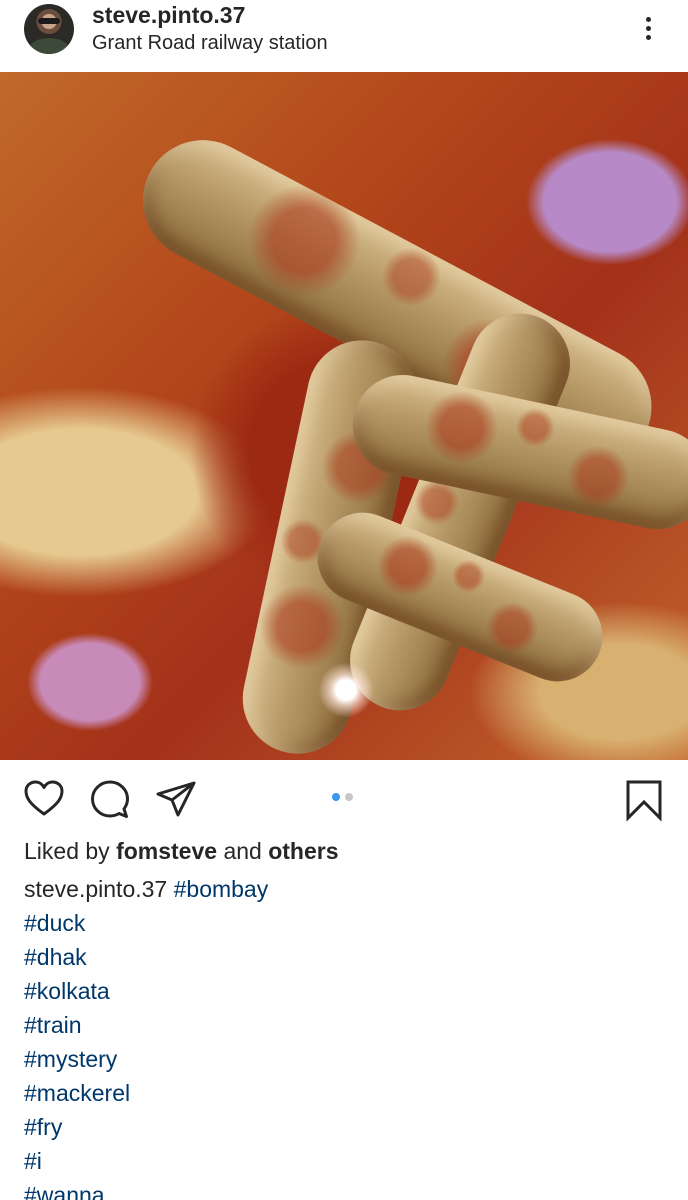 The image size is (688, 1200). I want to click on avatar, so click(49, 29).